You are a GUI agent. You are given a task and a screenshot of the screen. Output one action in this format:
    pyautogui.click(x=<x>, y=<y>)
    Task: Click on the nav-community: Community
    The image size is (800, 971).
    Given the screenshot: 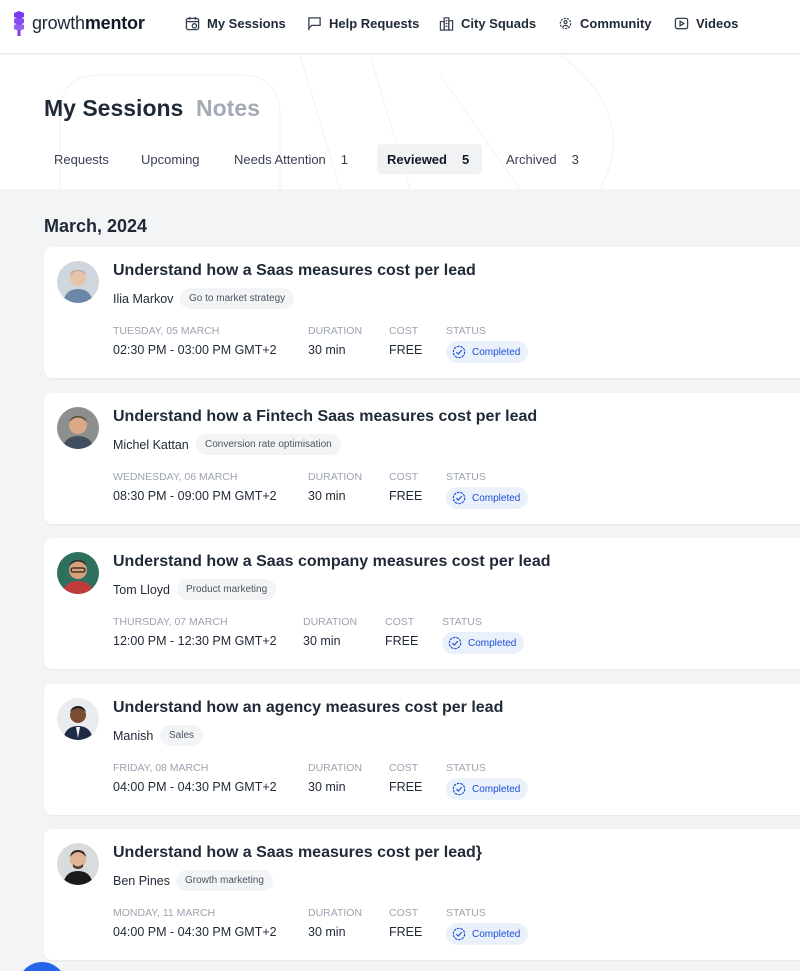 What is the action you would take?
    pyautogui.click(x=605, y=23)
    